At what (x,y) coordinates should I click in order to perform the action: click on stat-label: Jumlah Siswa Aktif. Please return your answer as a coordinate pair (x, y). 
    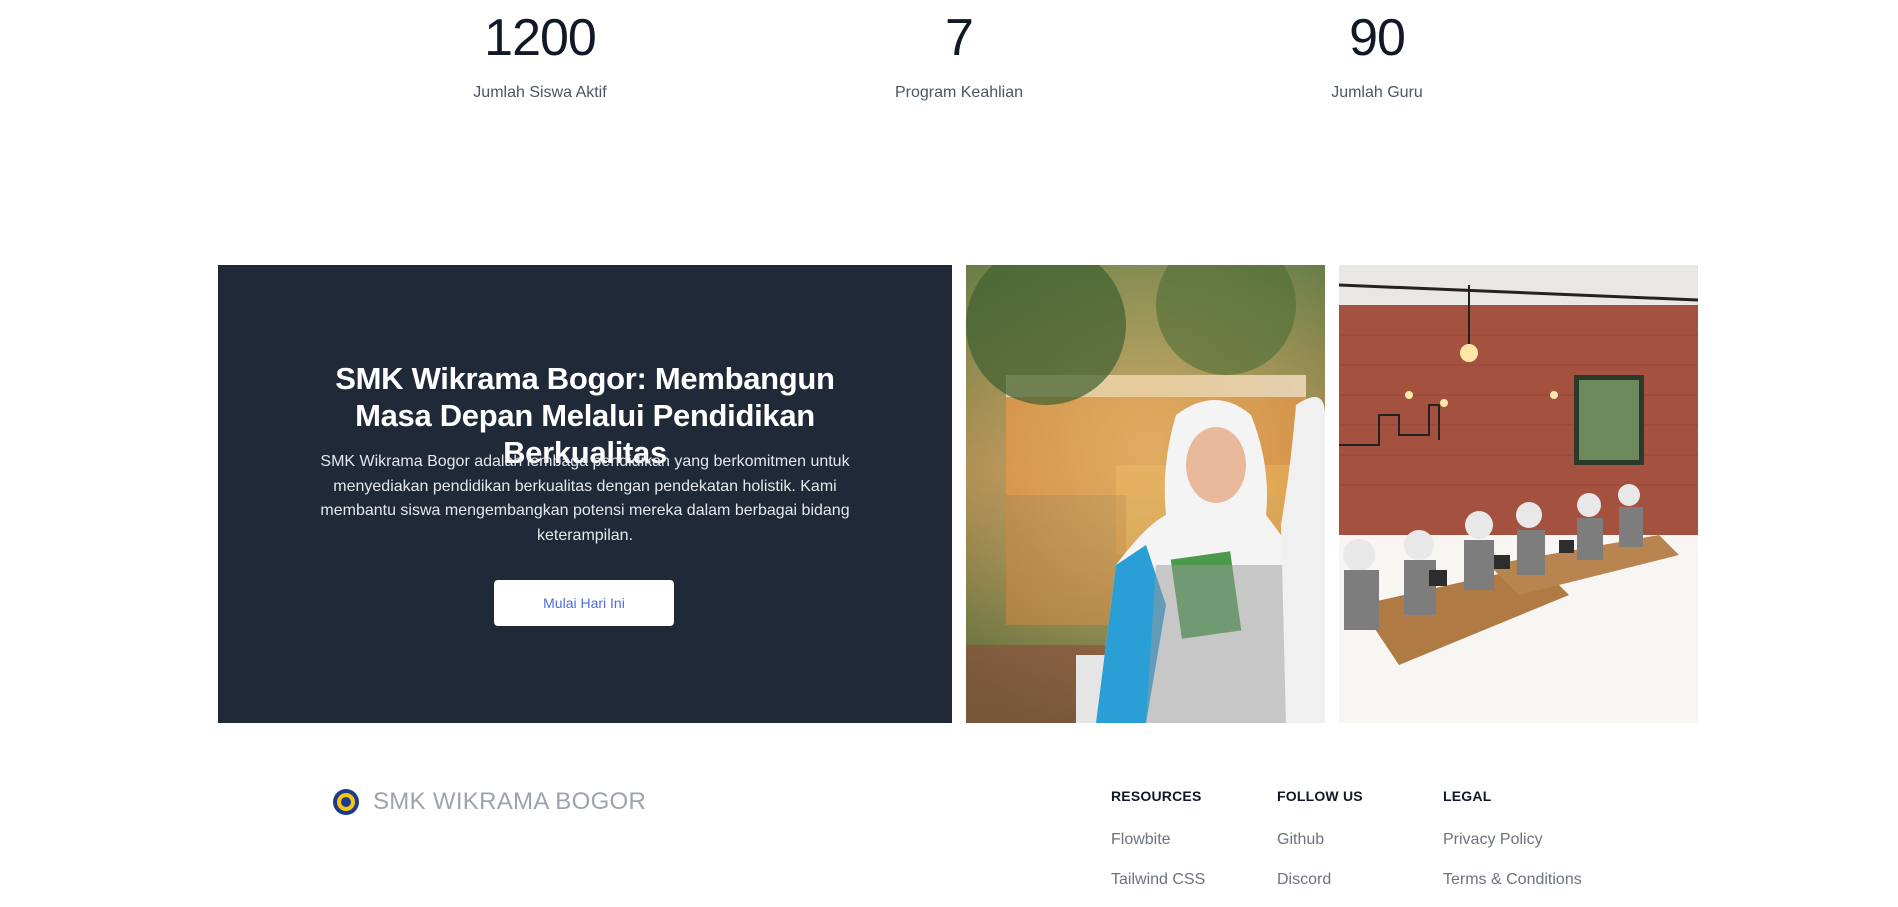
    Looking at the image, I should click on (540, 92).